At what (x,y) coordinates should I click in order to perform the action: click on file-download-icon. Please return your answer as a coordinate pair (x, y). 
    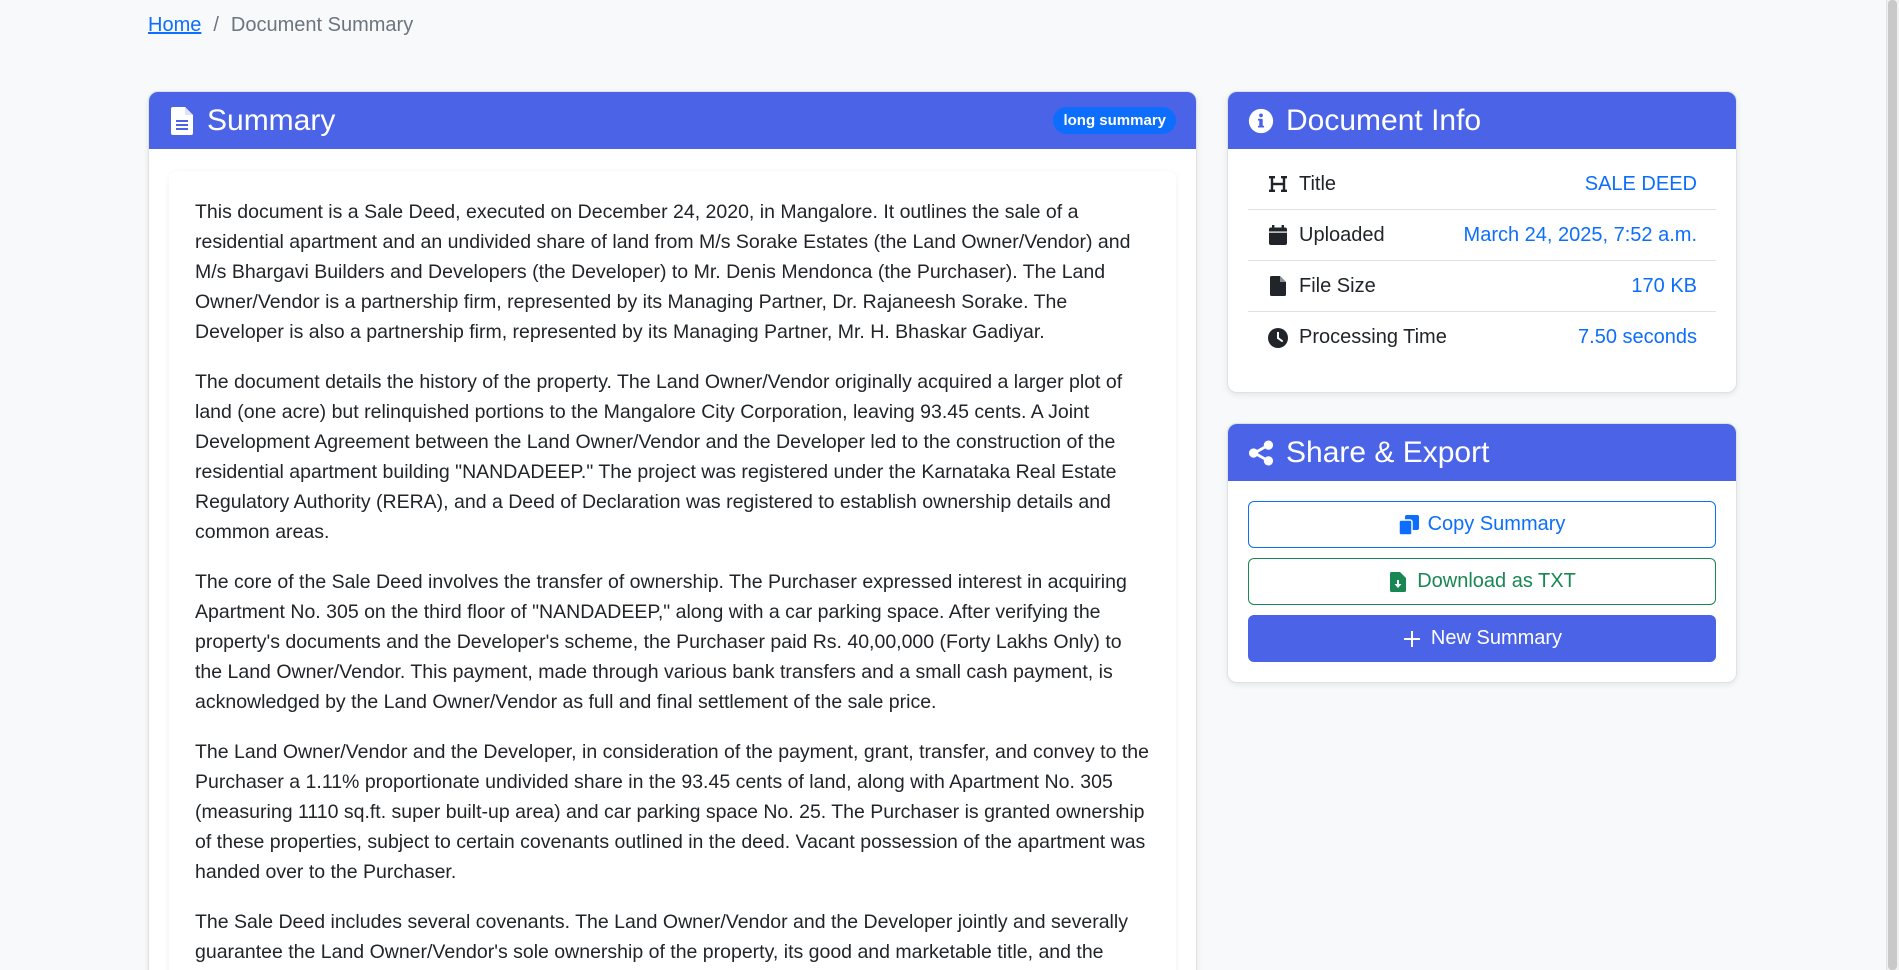
    Looking at the image, I should click on (1398, 581).